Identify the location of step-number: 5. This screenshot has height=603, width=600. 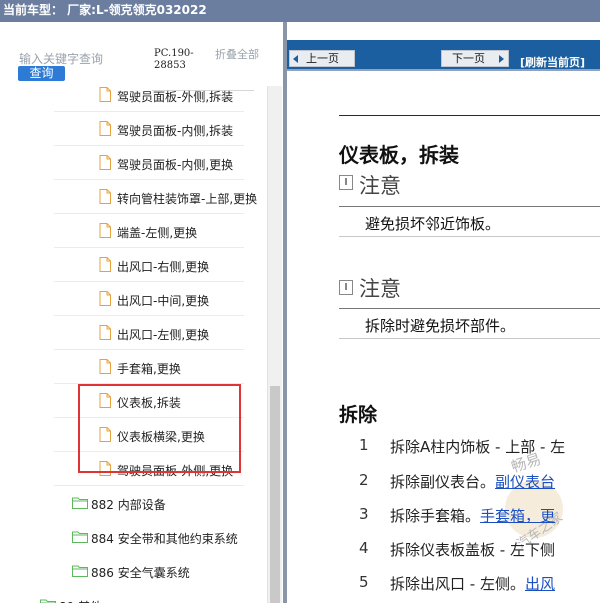
(364, 582).